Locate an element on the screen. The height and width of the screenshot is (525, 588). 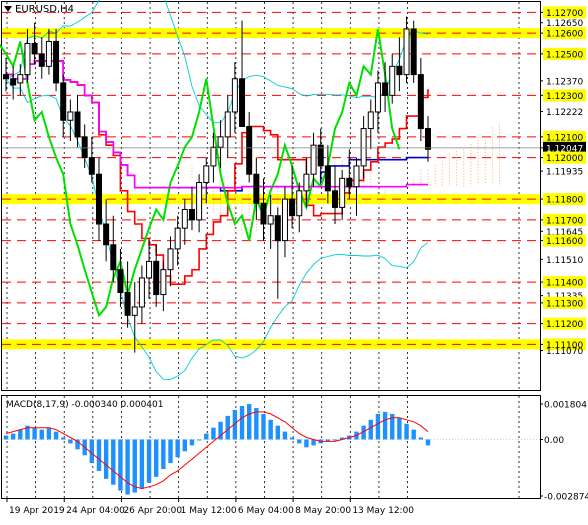
macd-axis-label: -0.002874 is located at coordinates (566, 498).